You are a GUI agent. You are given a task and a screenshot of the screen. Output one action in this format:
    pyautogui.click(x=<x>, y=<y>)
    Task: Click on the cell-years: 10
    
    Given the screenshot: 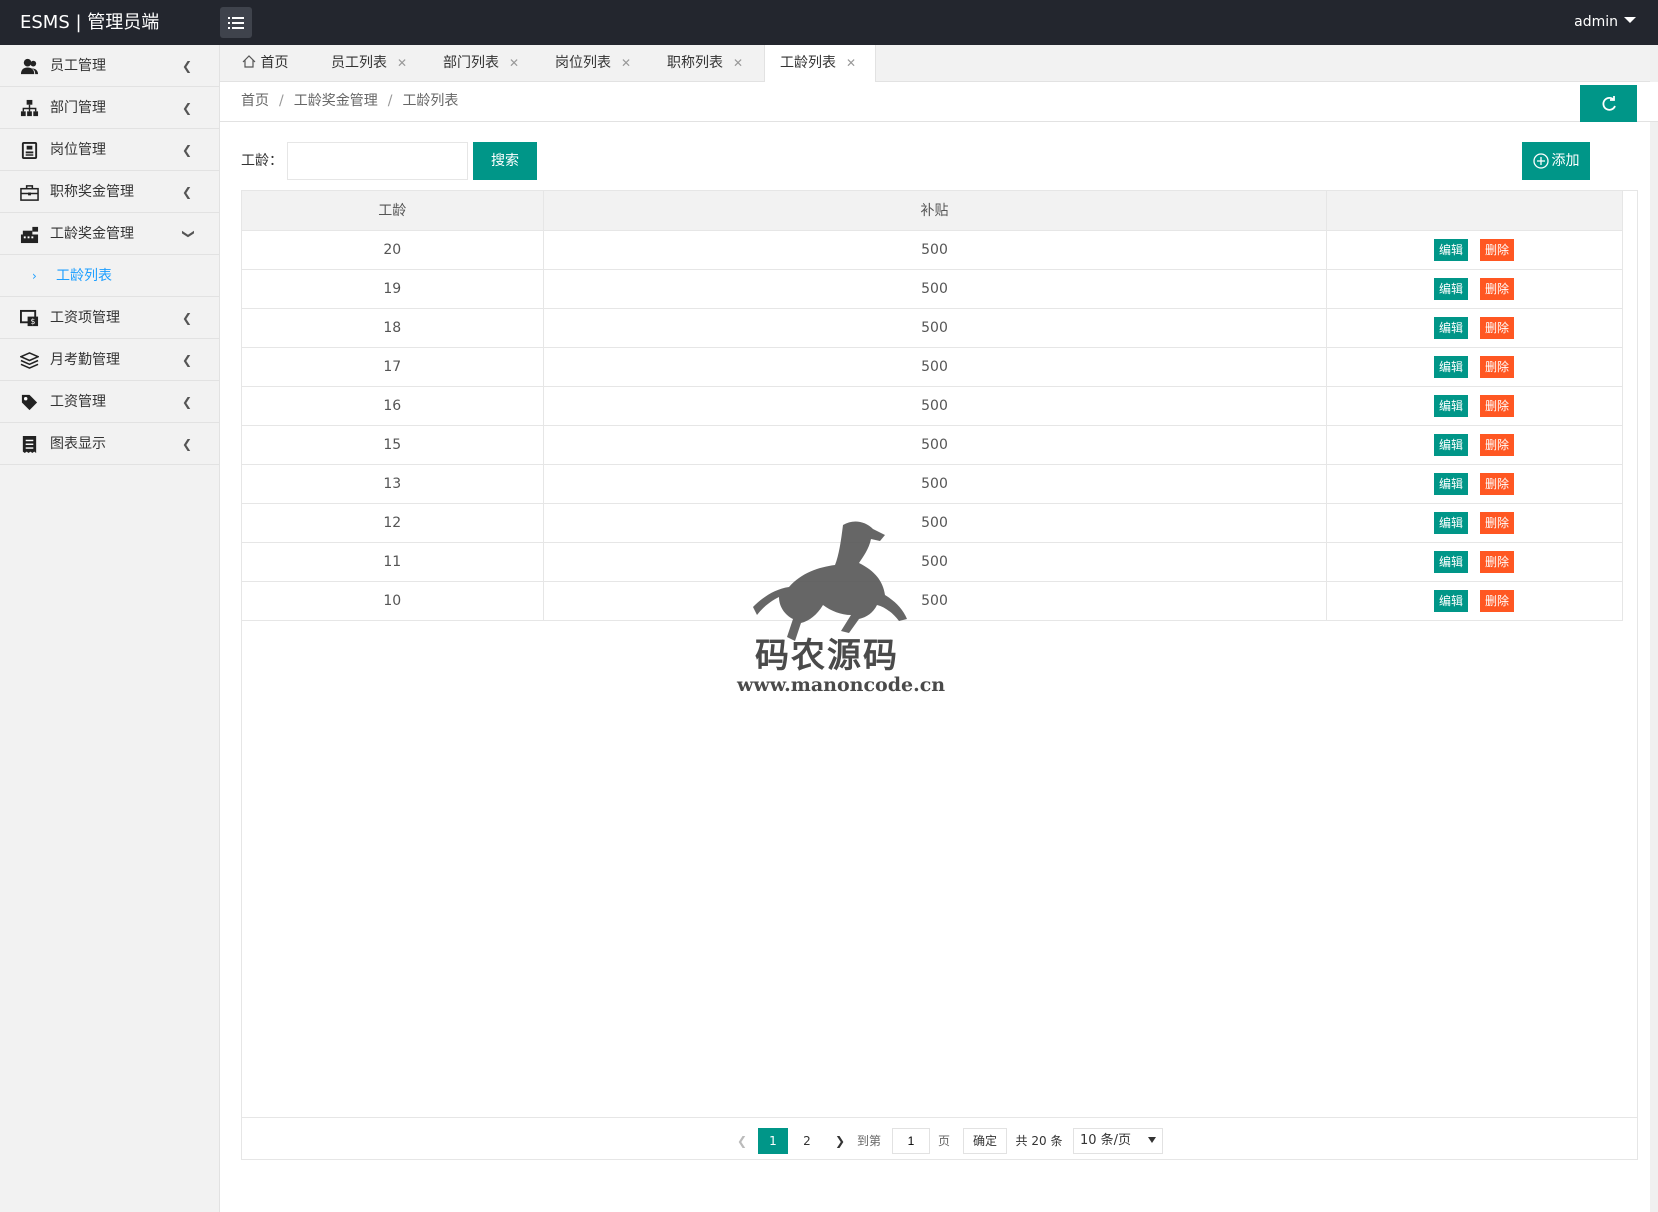 What is the action you would take?
    pyautogui.click(x=393, y=601)
    